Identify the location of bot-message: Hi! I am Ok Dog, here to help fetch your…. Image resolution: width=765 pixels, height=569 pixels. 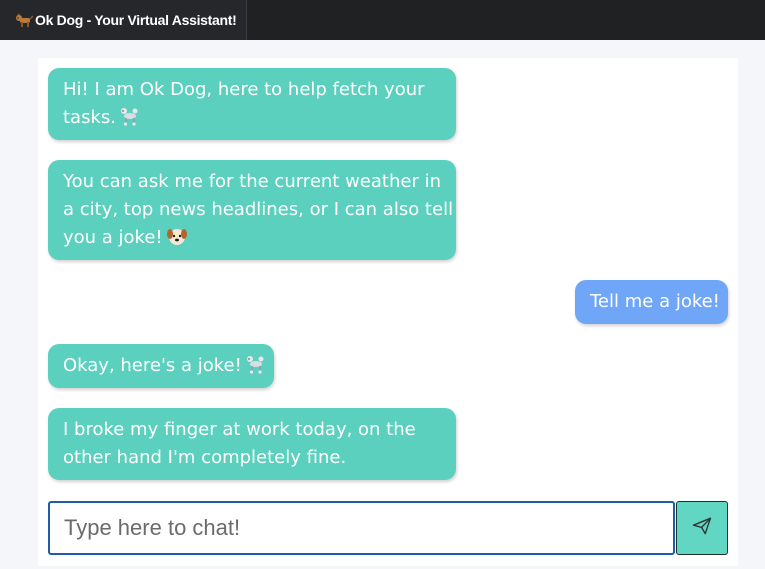
(252, 104).